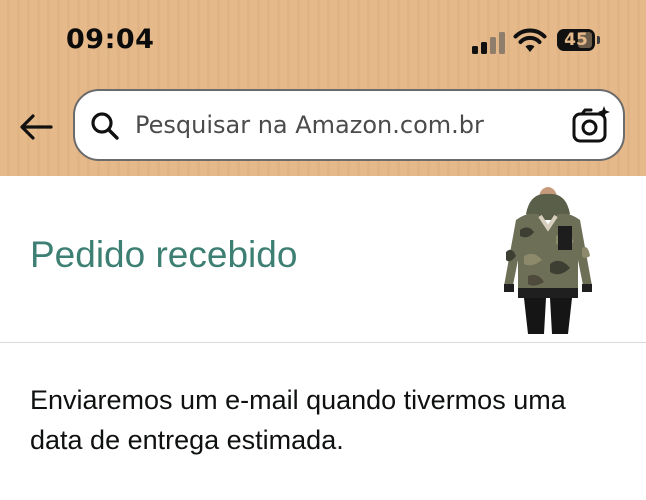 Image resolution: width=646 pixels, height=500 pixels. Describe the element at coordinates (345, 125) in the screenshot. I see `search-input` at that location.